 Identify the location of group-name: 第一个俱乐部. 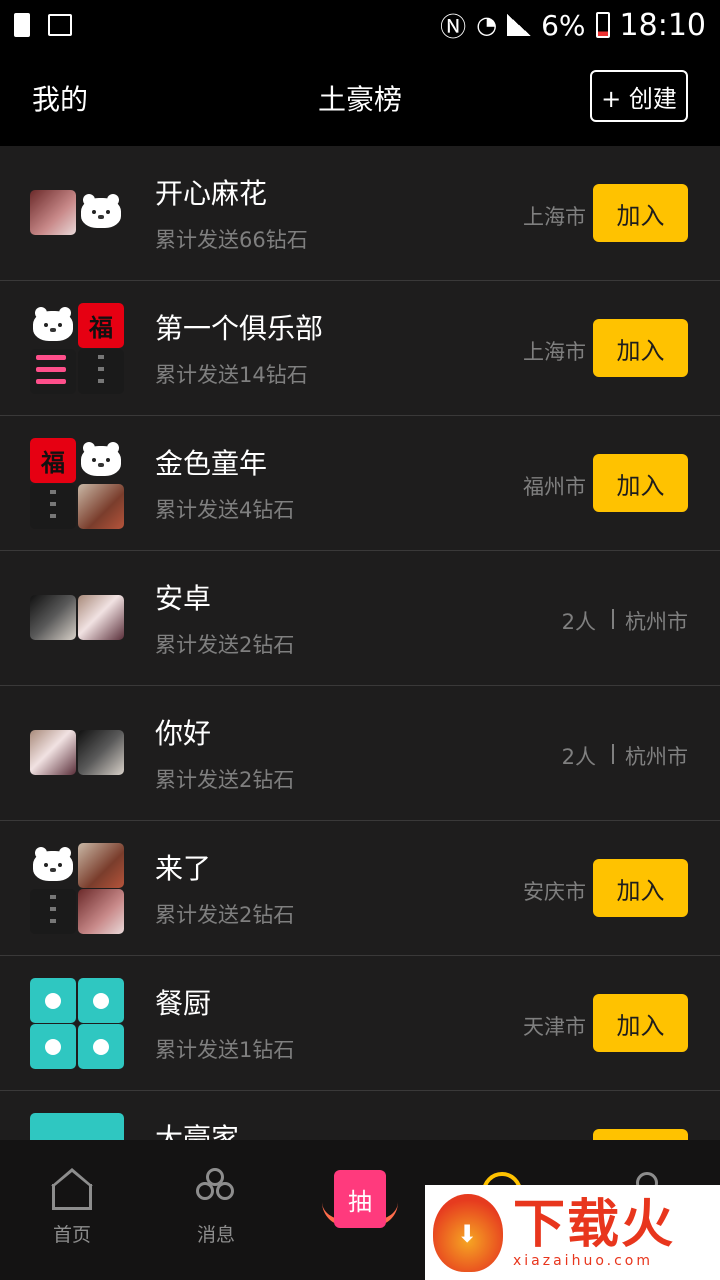
(239, 328).